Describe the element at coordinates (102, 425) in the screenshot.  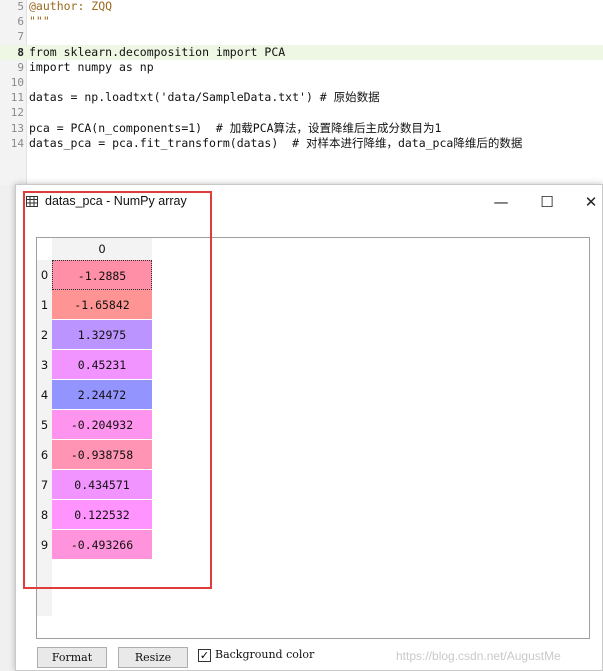
I see `array-cell: -0.204932` at that location.